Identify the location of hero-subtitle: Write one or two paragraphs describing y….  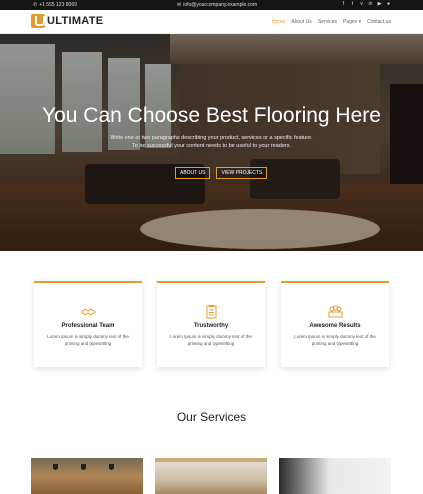
(211, 138).